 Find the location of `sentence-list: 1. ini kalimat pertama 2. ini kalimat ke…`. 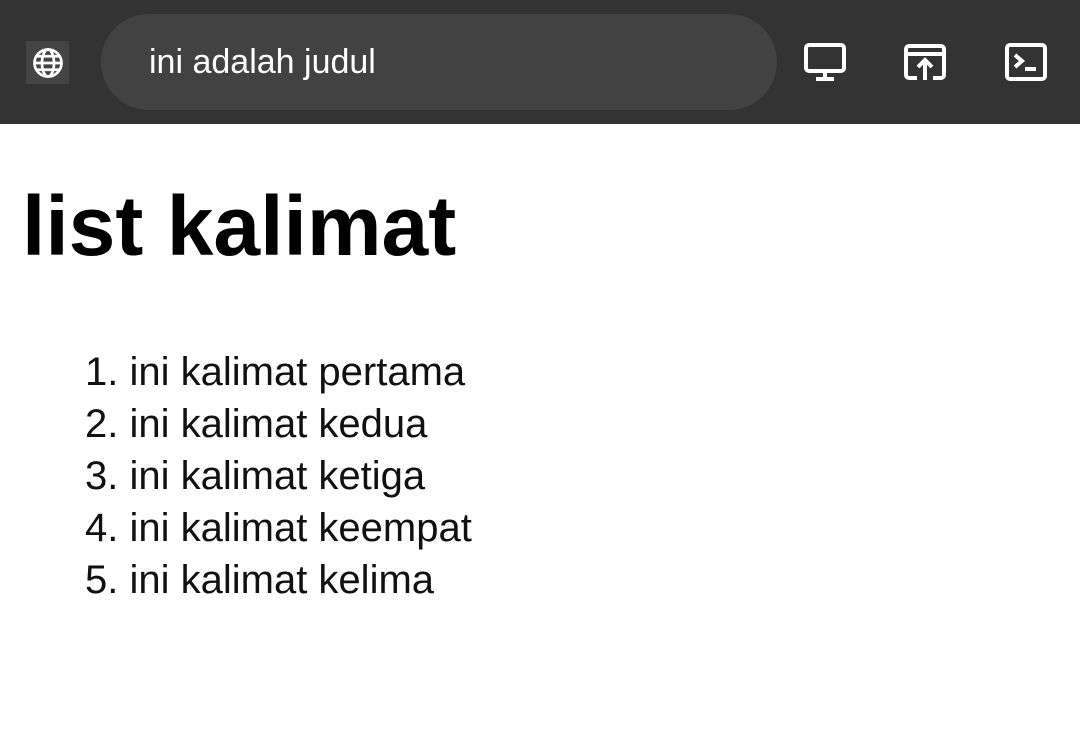

sentence-list: 1. ini kalimat pertama 2. ini kalimat ke… is located at coordinates (278, 476).